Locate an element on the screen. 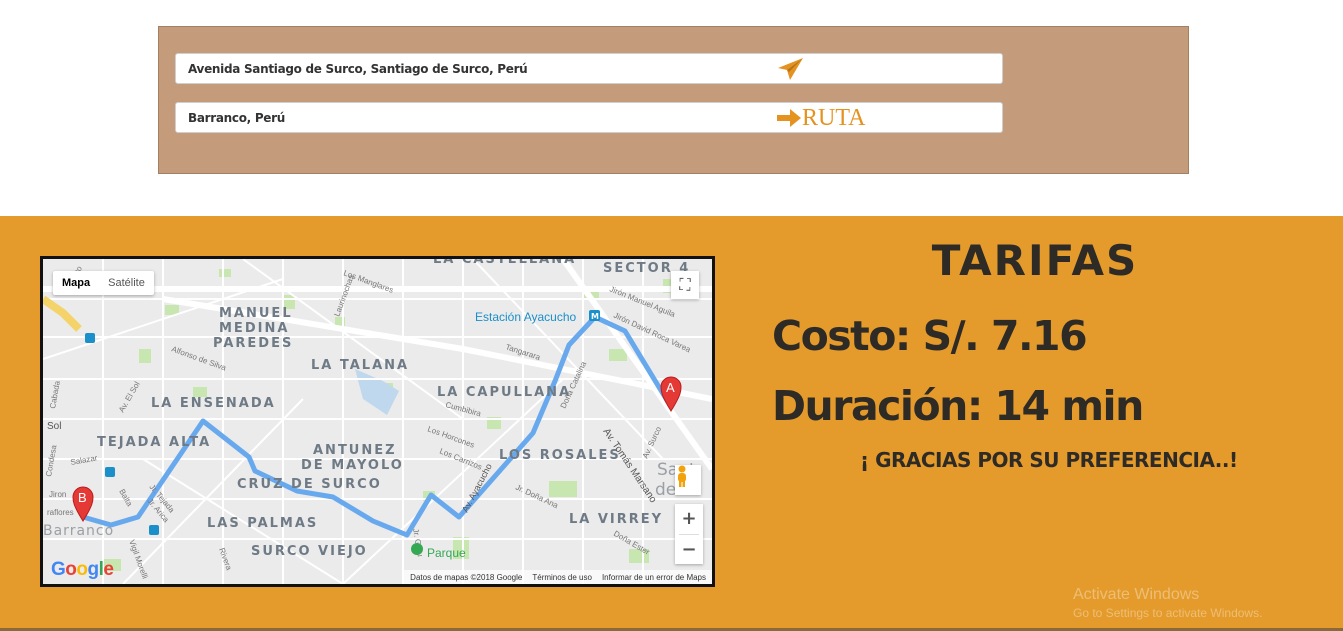 This screenshot has height=631, width=1343. marker-b-label: B is located at coordinates (82, 497).